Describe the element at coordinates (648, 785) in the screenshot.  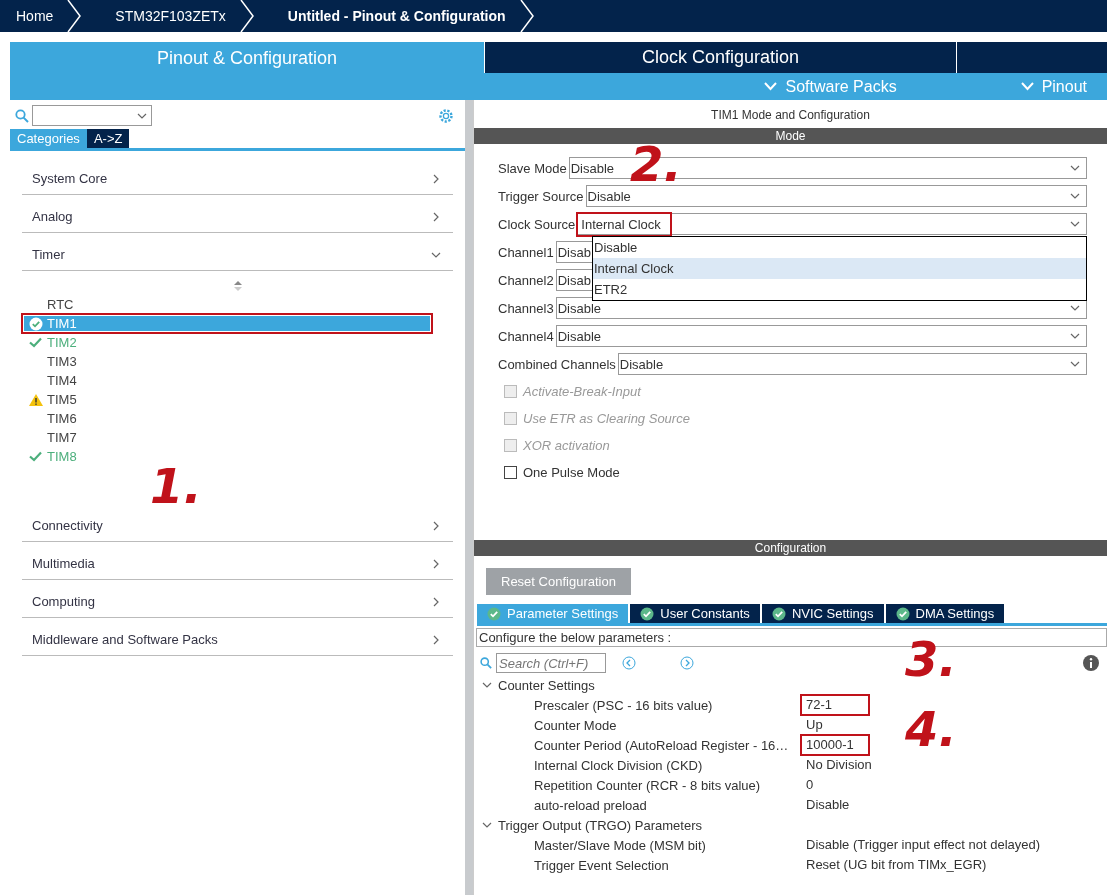
I see `parameter-name: Repetition Counter (RCR - 8 bits value)` at that location.